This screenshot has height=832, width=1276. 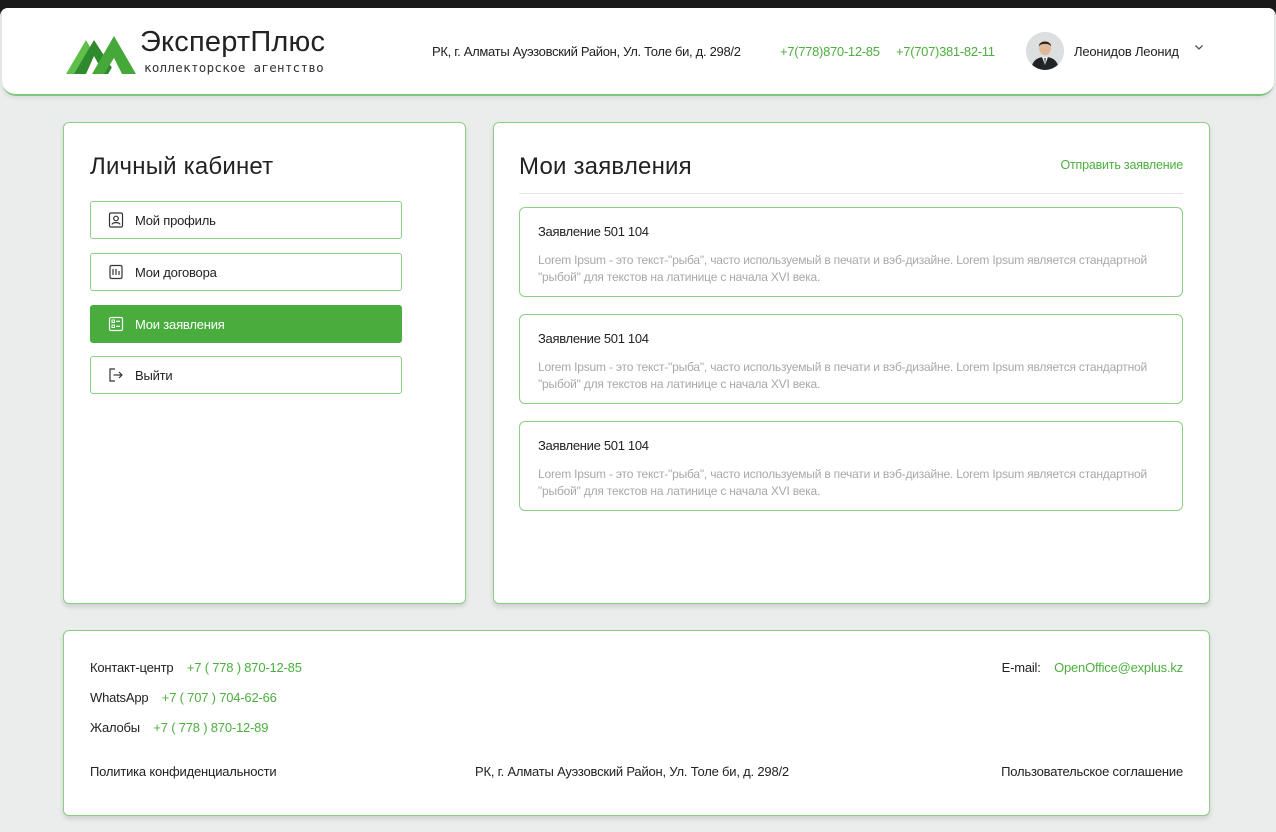 I want to click on logo-mark-icon, so click(x=101, y=55).